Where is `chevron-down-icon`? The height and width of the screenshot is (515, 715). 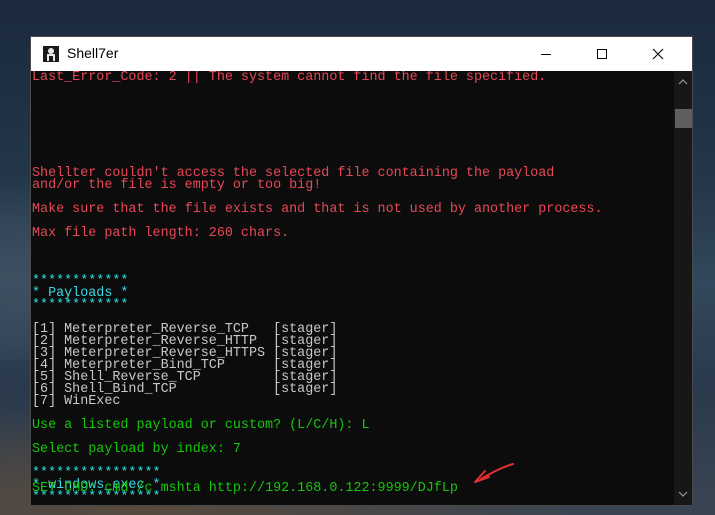
chevron-down-icon is located at coordinates (683, 494).